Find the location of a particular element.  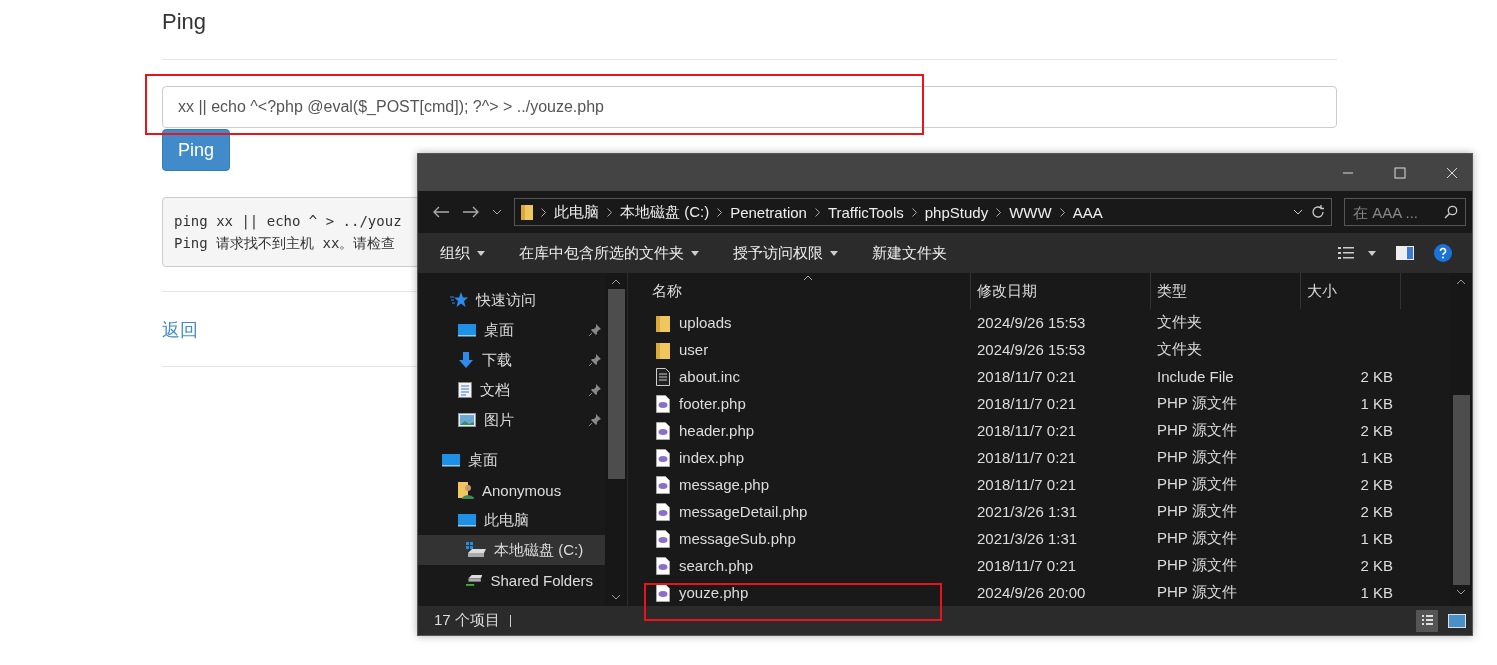

caret-icon is located at coordinates (1372, 253).